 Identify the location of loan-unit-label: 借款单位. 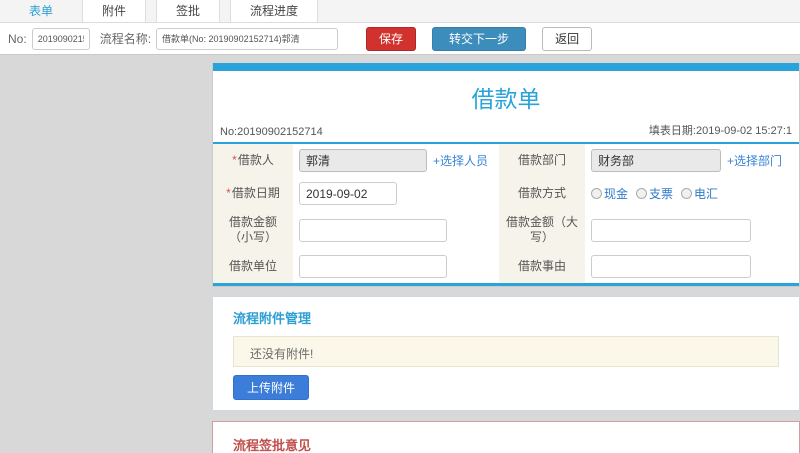
(253, 266).